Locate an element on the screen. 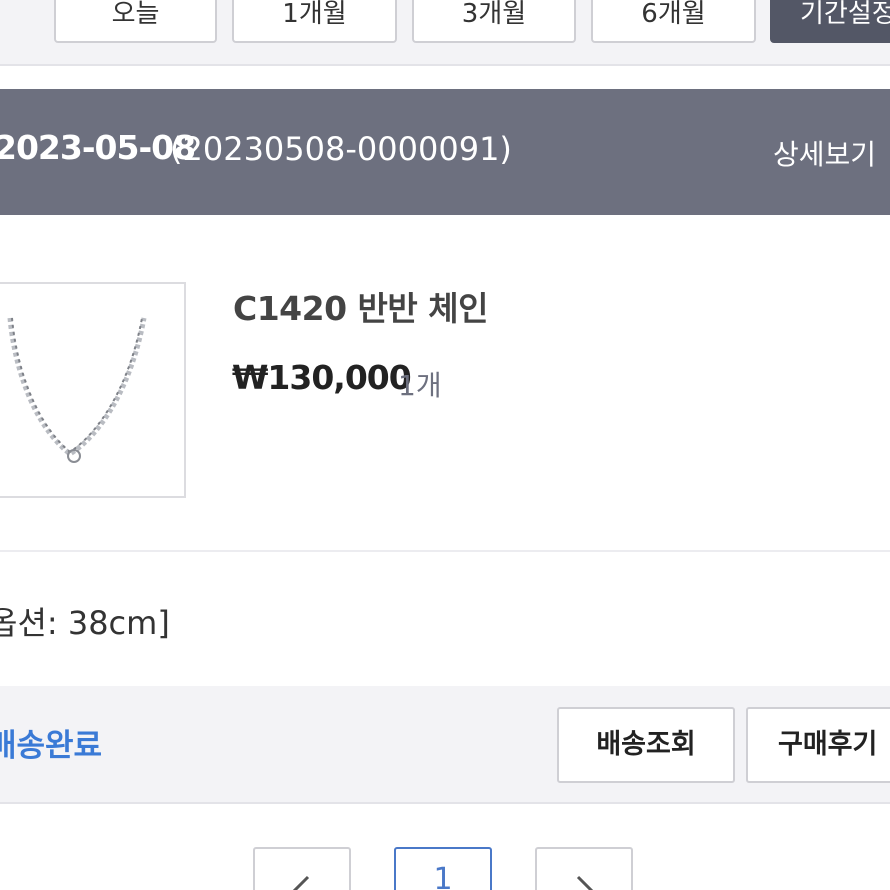  product-name: C1420 반반 체인 is located at coordinates (360, 306).